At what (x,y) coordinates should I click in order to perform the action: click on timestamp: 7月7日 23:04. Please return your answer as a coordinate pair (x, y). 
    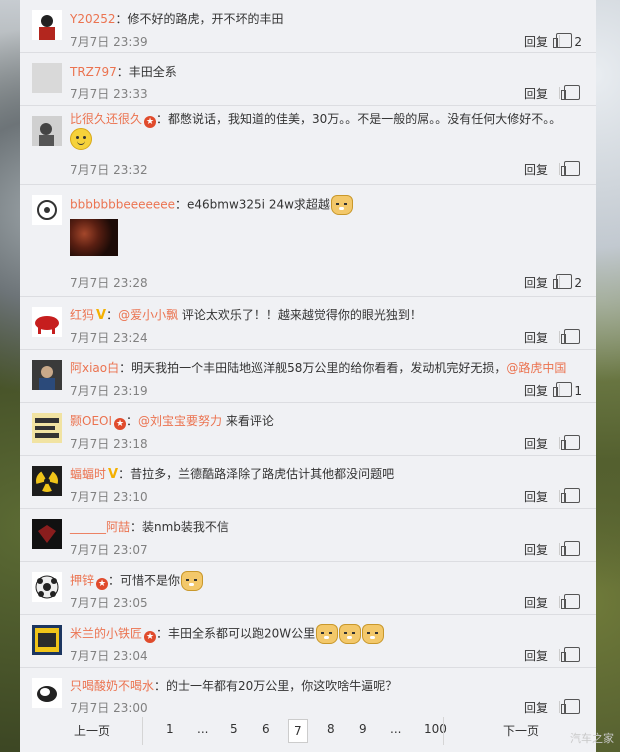
    Looking at the image, I should click on (109, 656).